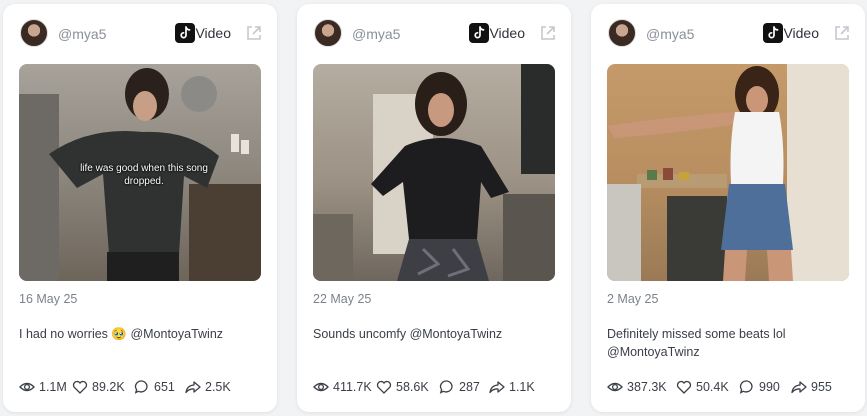 The height and width of the screenshot is (416, 867). Describe the element at coordinates (821, 387) in the screenshot. I see `shares-count: 955` at that location.